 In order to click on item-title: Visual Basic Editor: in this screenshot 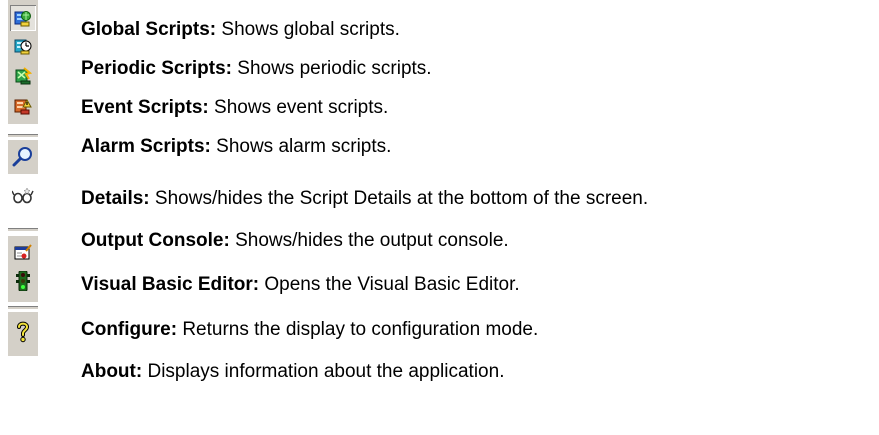, I will do `click(170, 284)`.